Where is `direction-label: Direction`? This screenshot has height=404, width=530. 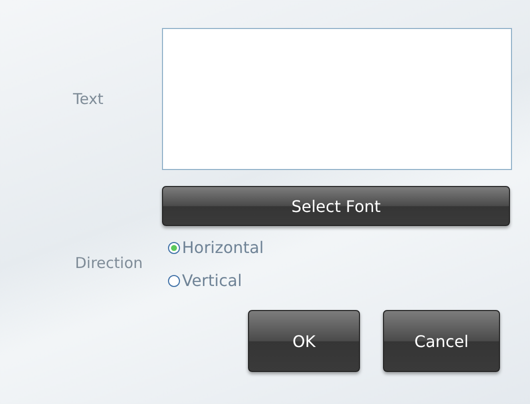 direction-label: Direction is located at coordinates (109, 263).